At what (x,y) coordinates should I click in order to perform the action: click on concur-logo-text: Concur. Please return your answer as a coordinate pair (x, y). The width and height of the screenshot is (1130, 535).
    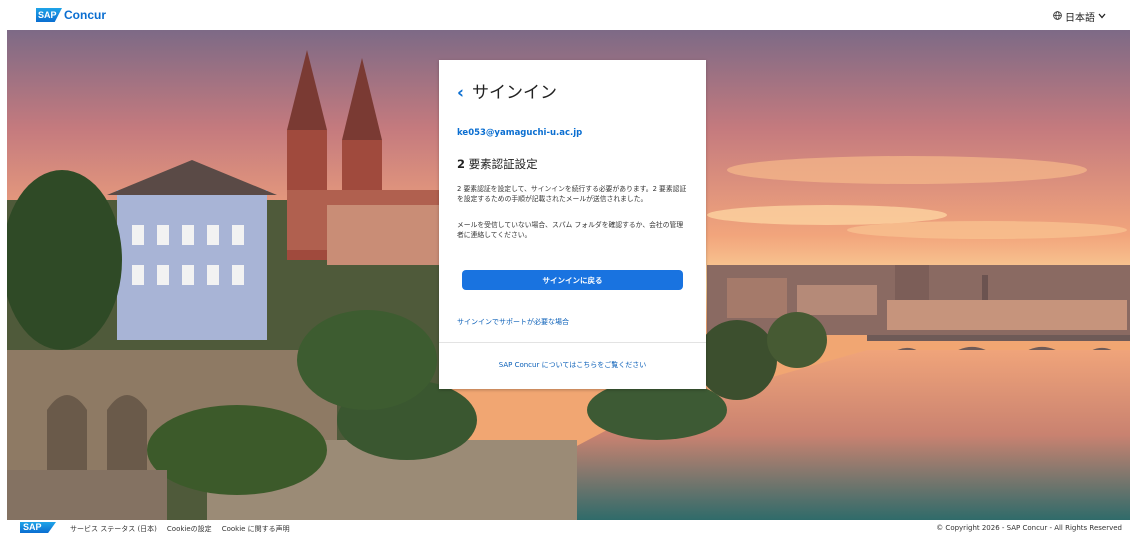
    Looking at the image, I should click on (85, 15).